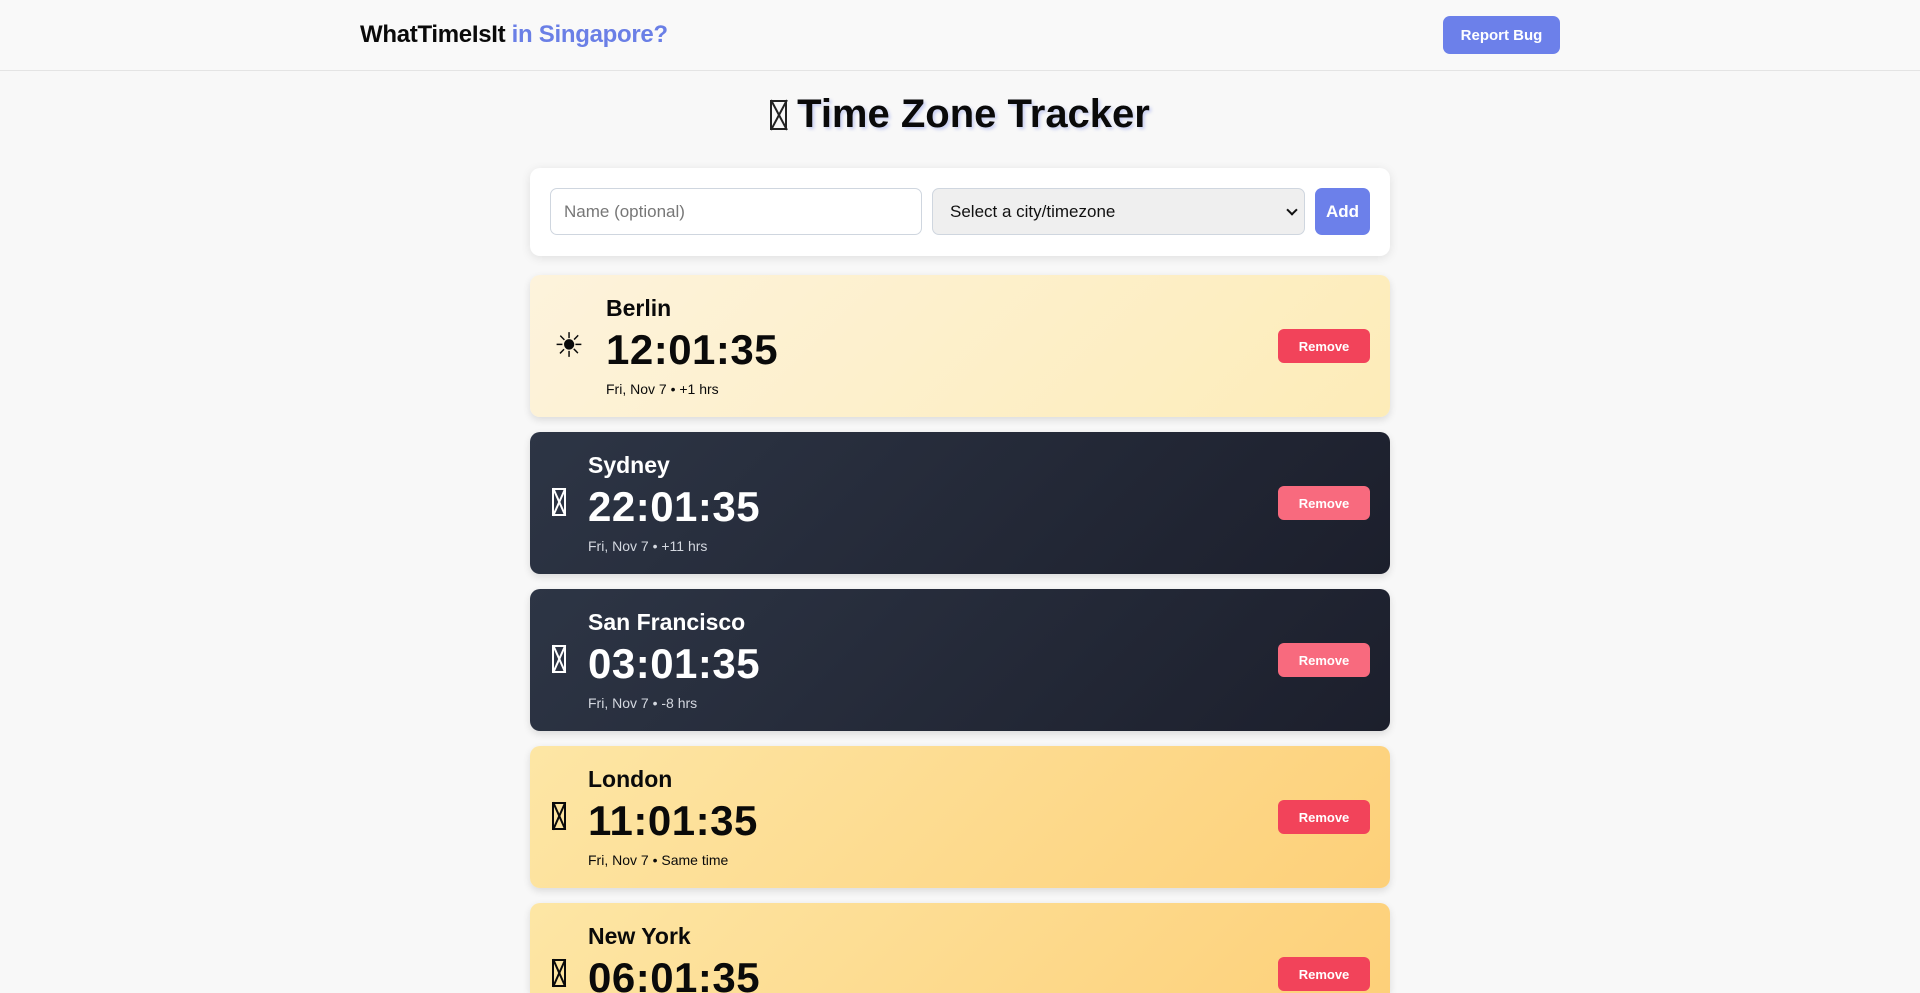 This screenshot has width=1920, height=993. Describe the element at coordinates (658, 860) in the screenshot. I see `zone-meta: Fri, Nov 7 • Same time` at that location.